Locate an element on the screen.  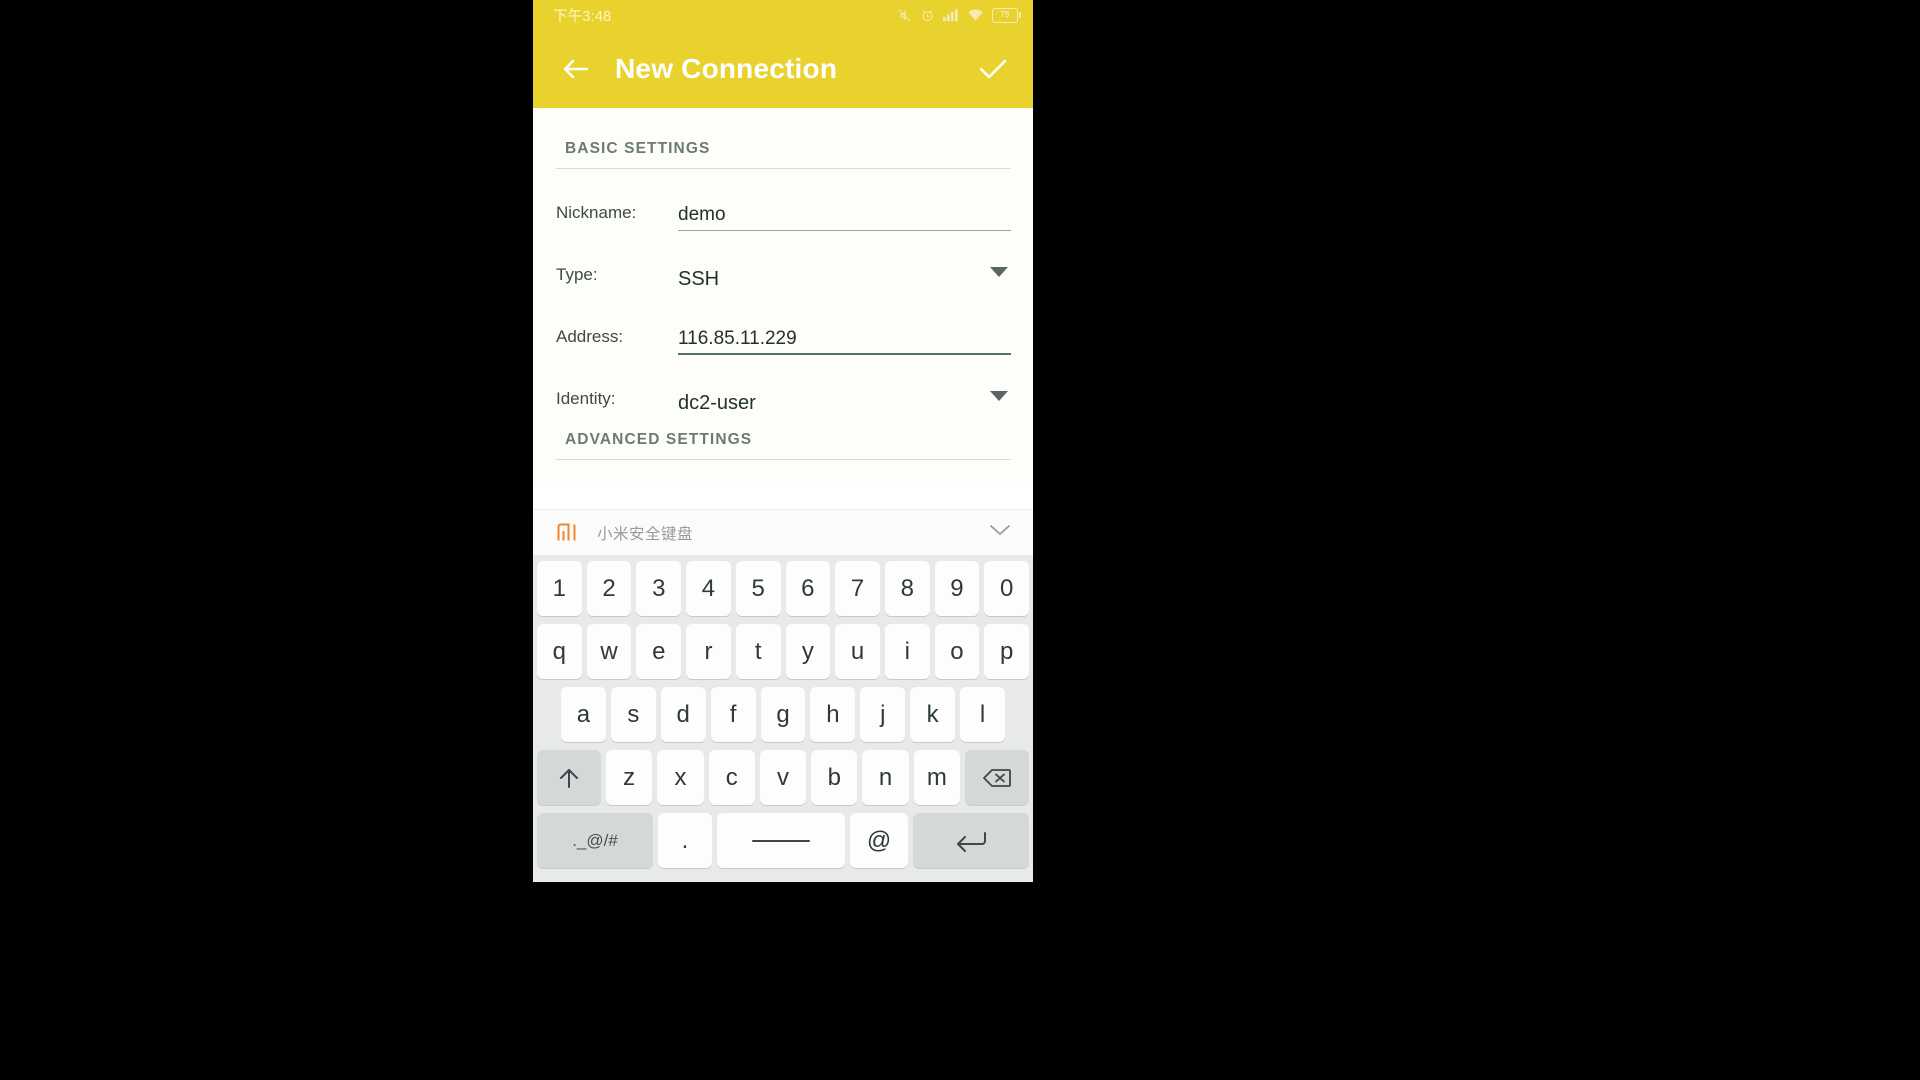
app-bar: New Connection is located at coordinates (783, 69).